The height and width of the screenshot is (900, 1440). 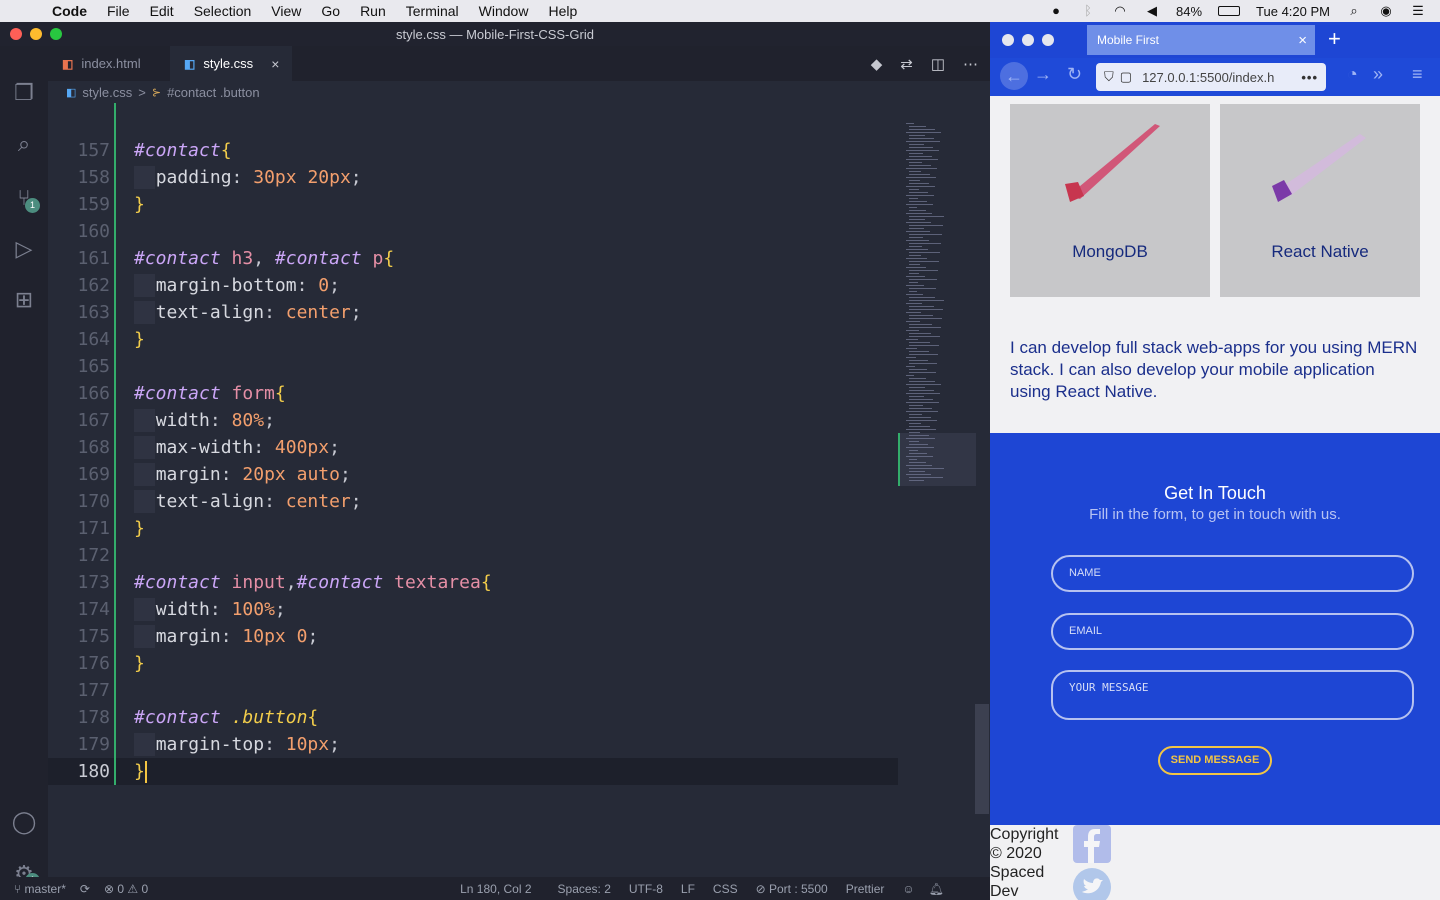 What do you see at coordinates (473, 312) in the screenshot?
I see `code-line: 163 text-align: center;` at bounding box center [473, 312].